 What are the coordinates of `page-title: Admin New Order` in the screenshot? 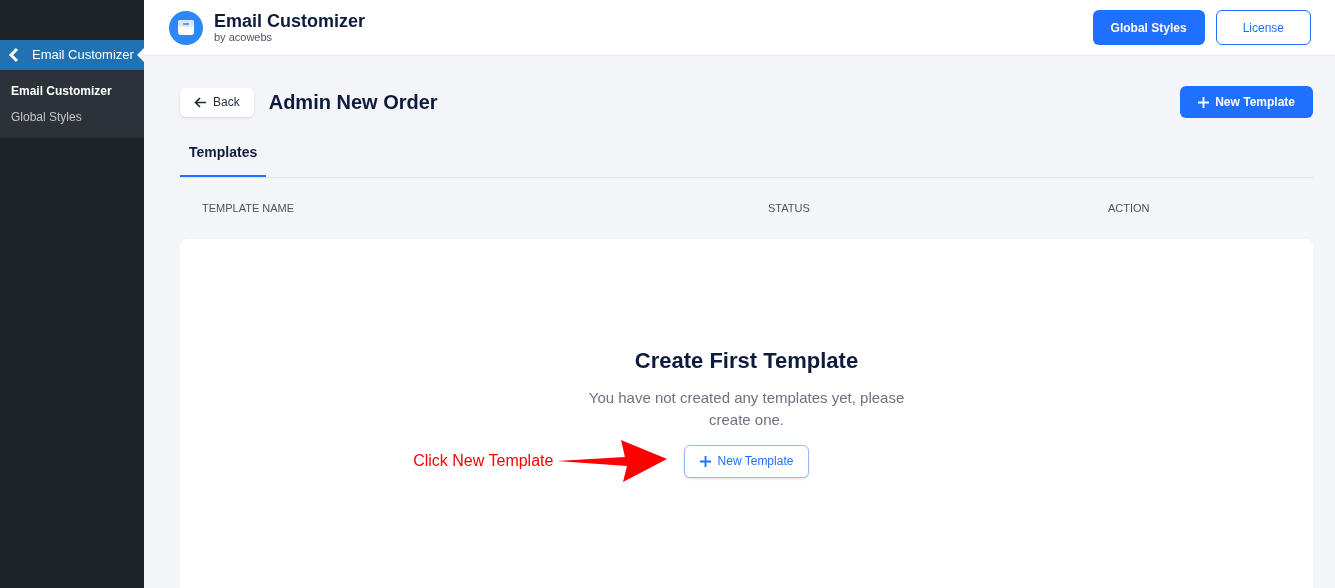 It's located at (353, 102).